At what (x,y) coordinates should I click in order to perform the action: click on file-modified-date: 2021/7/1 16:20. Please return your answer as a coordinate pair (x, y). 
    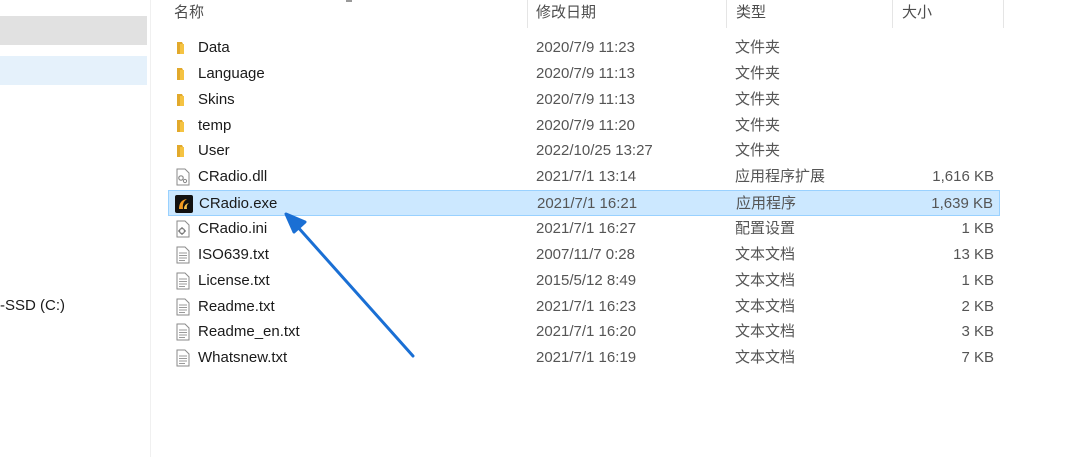
    Looking at the image, I should click on (586, 332).